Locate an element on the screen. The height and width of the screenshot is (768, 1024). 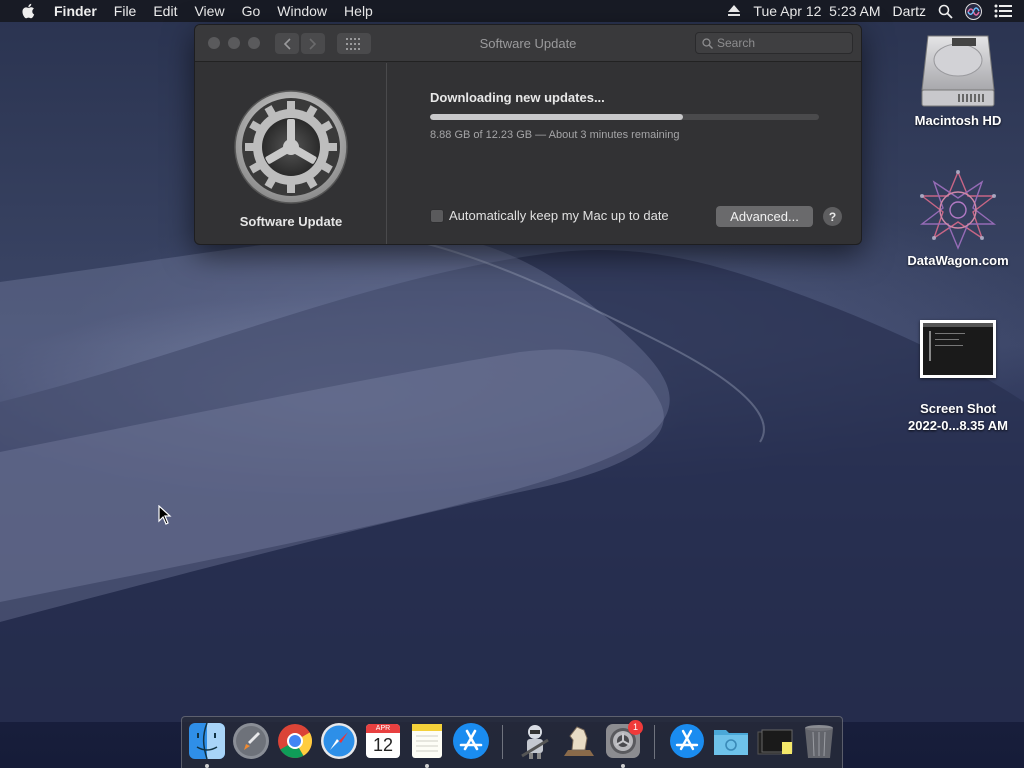
desktop-icon-screenshot: Screen Shot 2022-0...8.35 AM is located at coordinates (958, 377).